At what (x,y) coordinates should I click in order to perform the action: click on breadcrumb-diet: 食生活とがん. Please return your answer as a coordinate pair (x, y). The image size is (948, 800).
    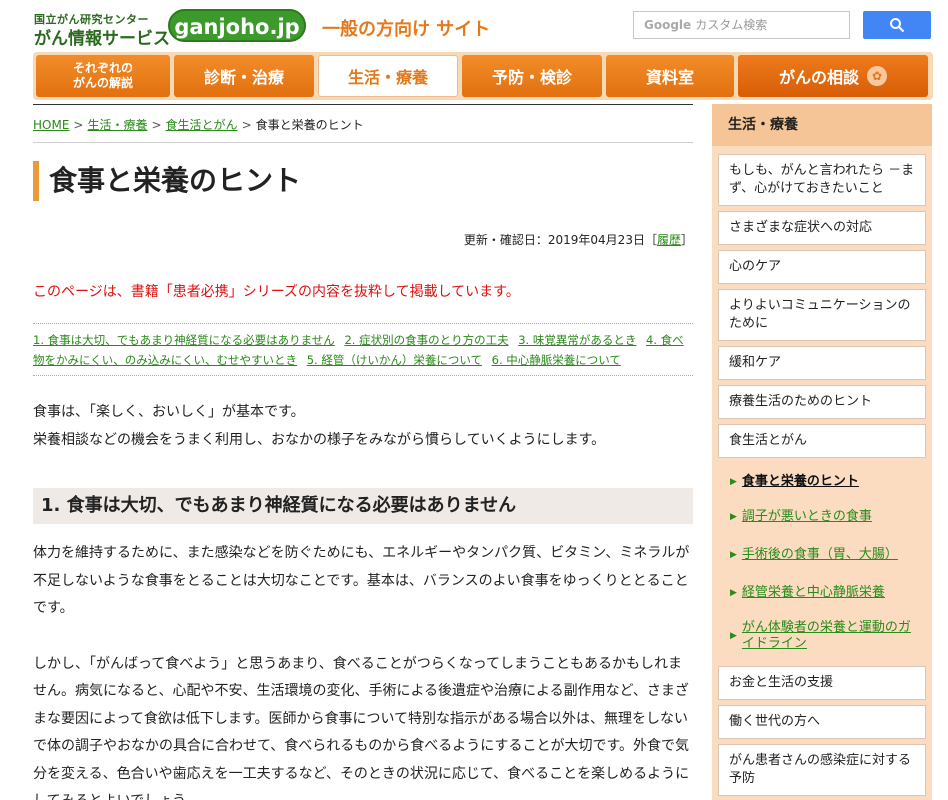
    Looking at the image, I should click on (202, 125).